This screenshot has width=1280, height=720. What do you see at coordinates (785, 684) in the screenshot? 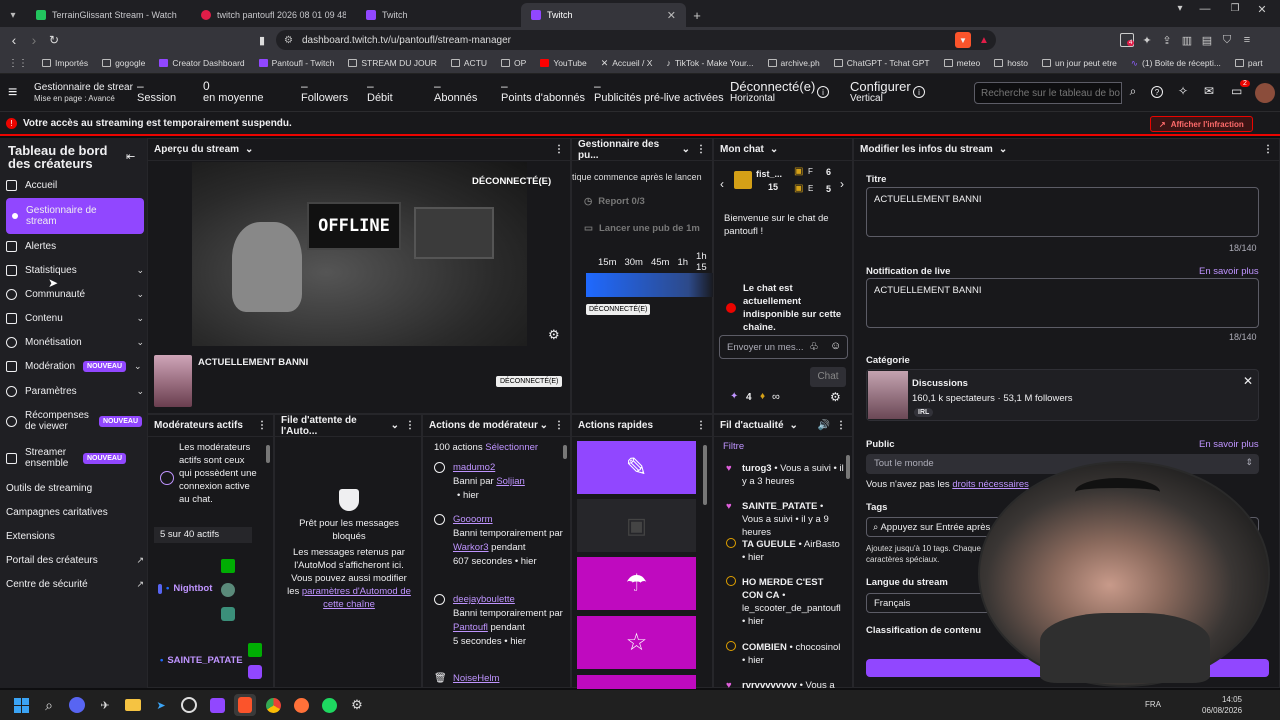
I see `feed-item: ♥ rvrvvvvvvvv • Vous a` at bounding box center [785, 684].